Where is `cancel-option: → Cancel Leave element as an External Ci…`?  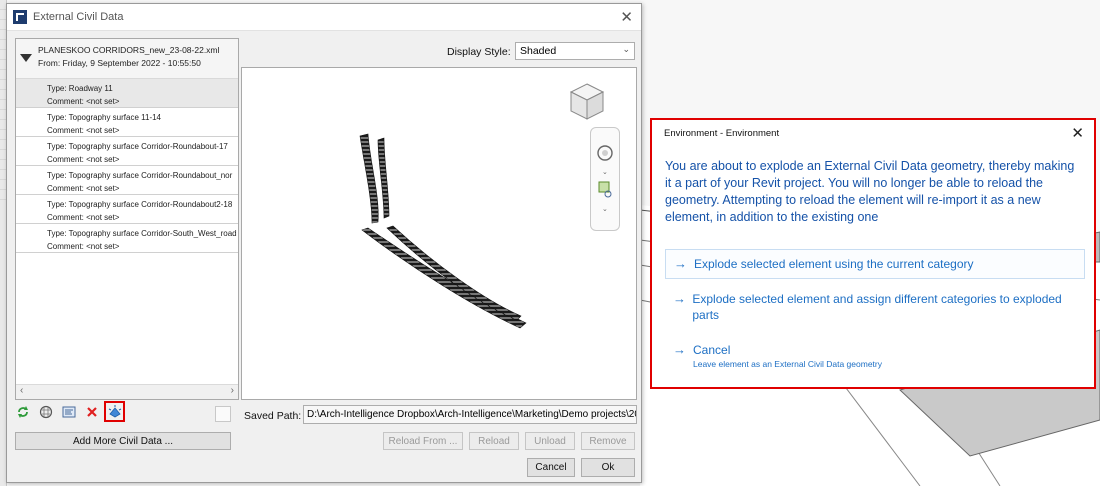 cancel-option: → Cancel Leave element as an External Ci… is located at coordinates (875, 355).